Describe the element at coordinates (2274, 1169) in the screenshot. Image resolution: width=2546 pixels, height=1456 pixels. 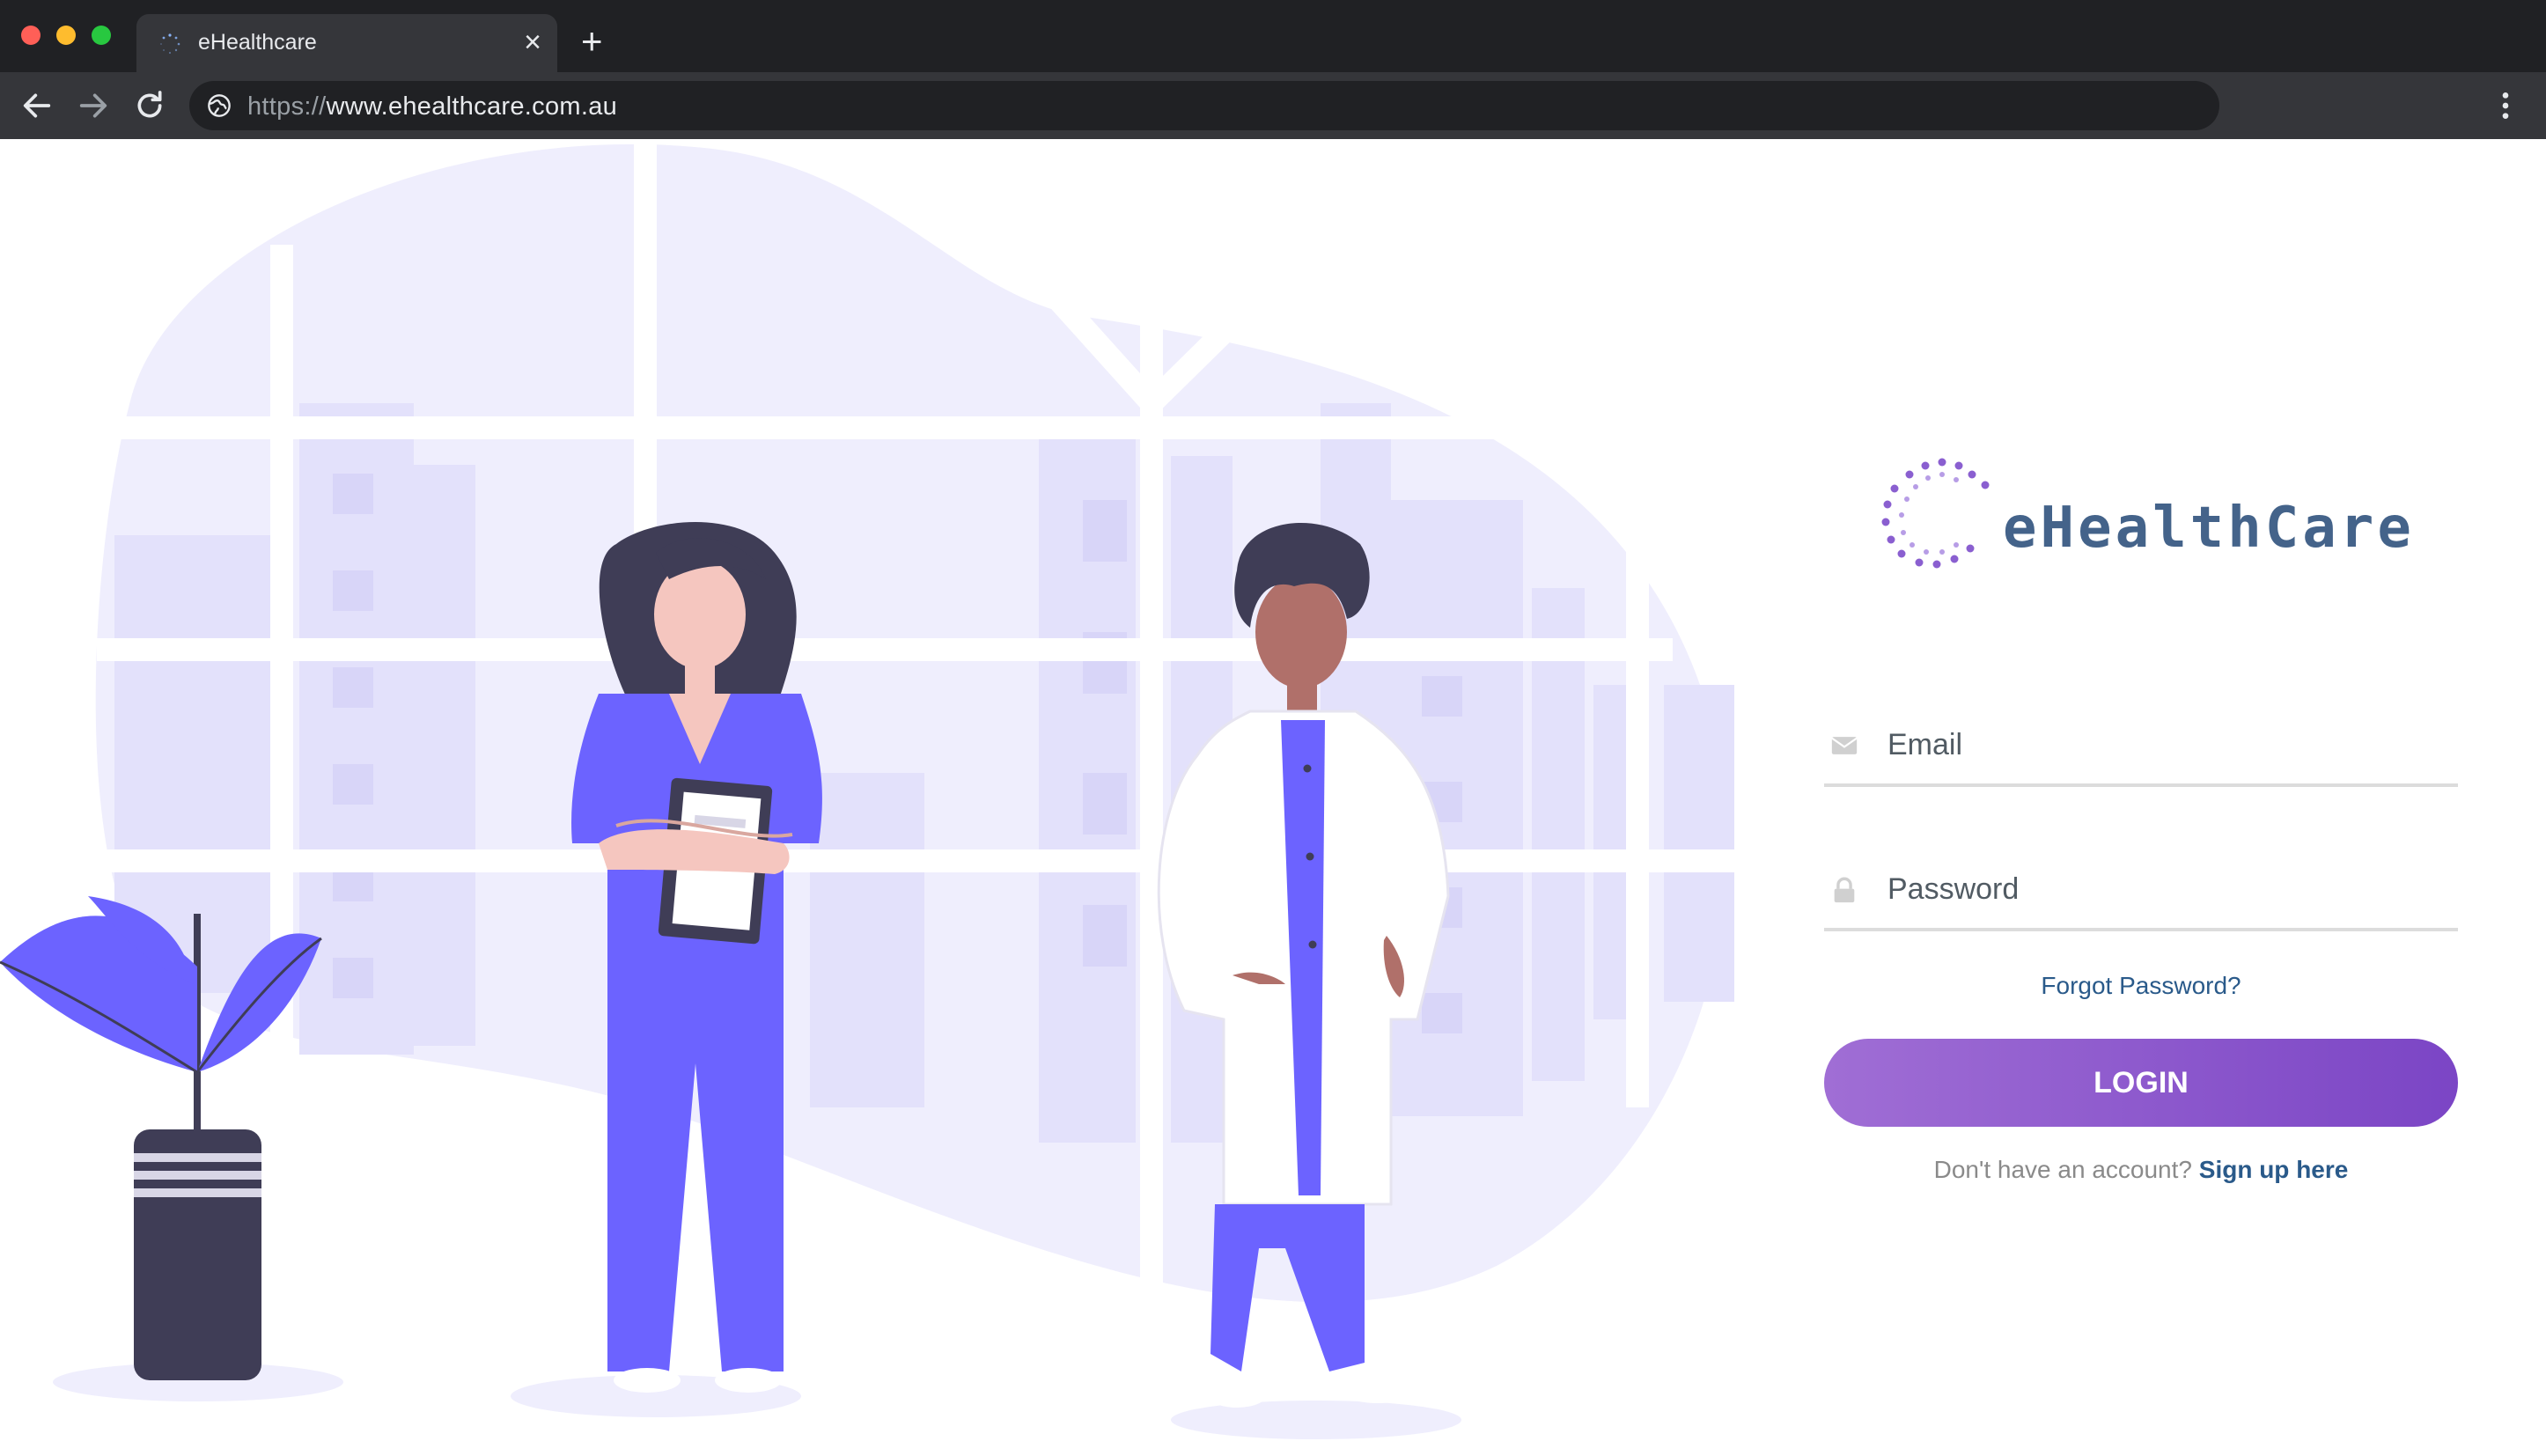
I see `signup-link: Sign up here` at that location.